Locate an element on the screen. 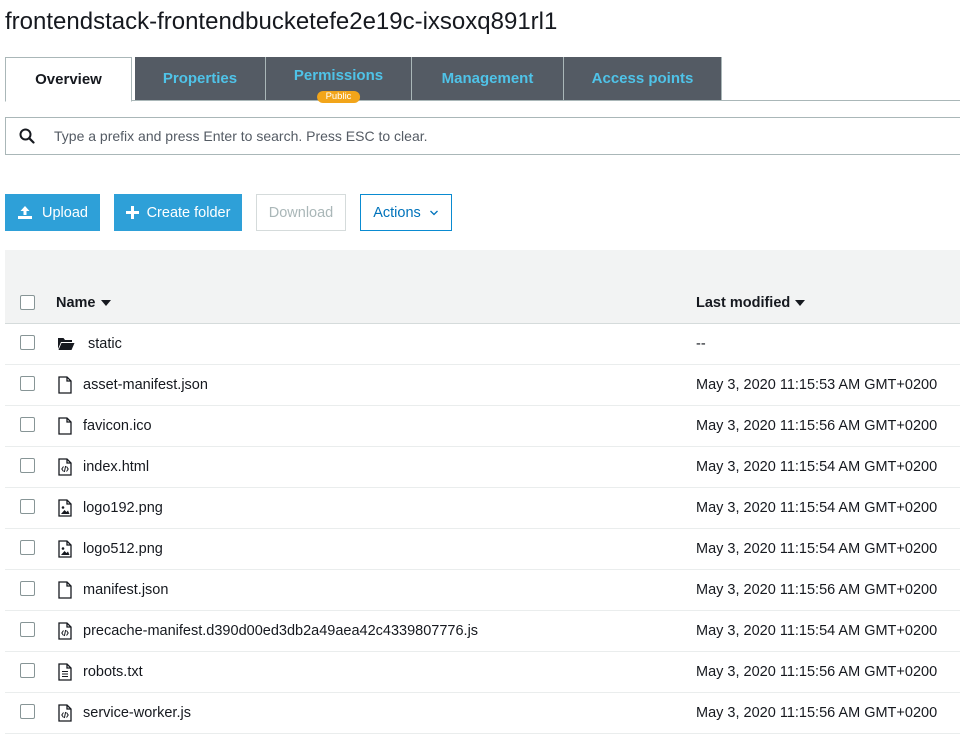  name-column-header: Name is located at coordinates (83, 303).